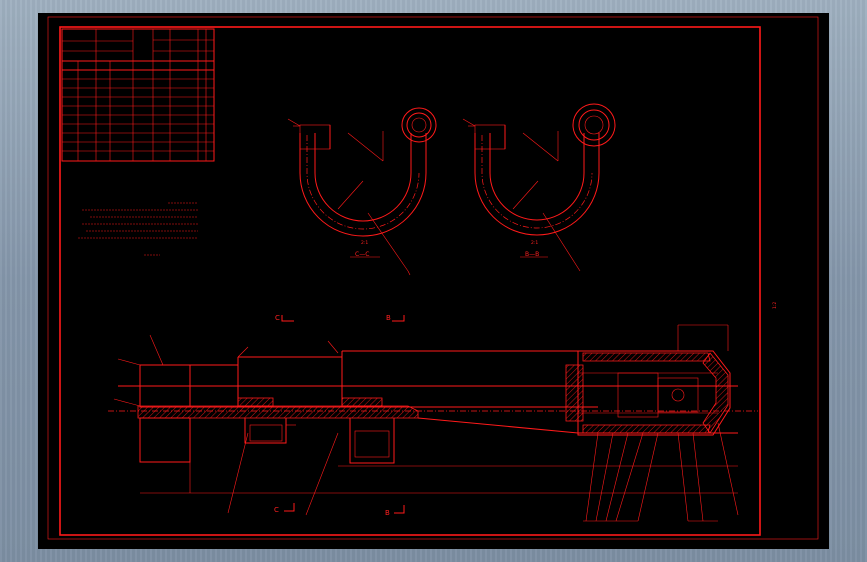  What do you see at coordinates (276, 510) in the screenshot?
I see `section-c-label-bottom: C` at bounding box center [276, 510].